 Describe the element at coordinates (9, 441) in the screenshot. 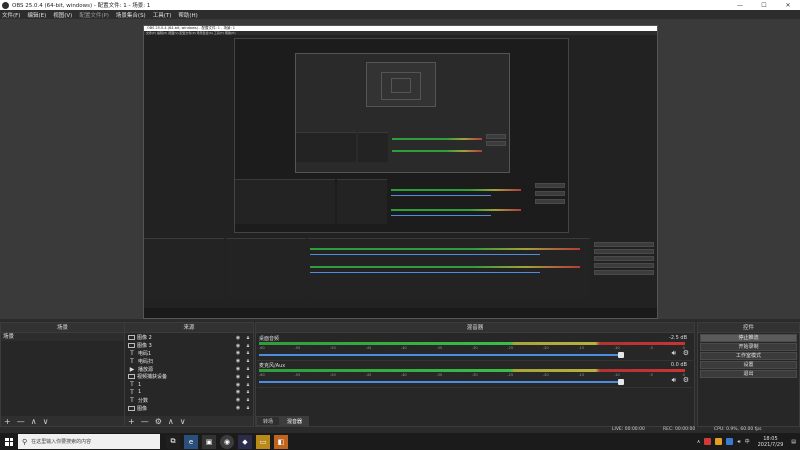

I see `start-button` at that location.